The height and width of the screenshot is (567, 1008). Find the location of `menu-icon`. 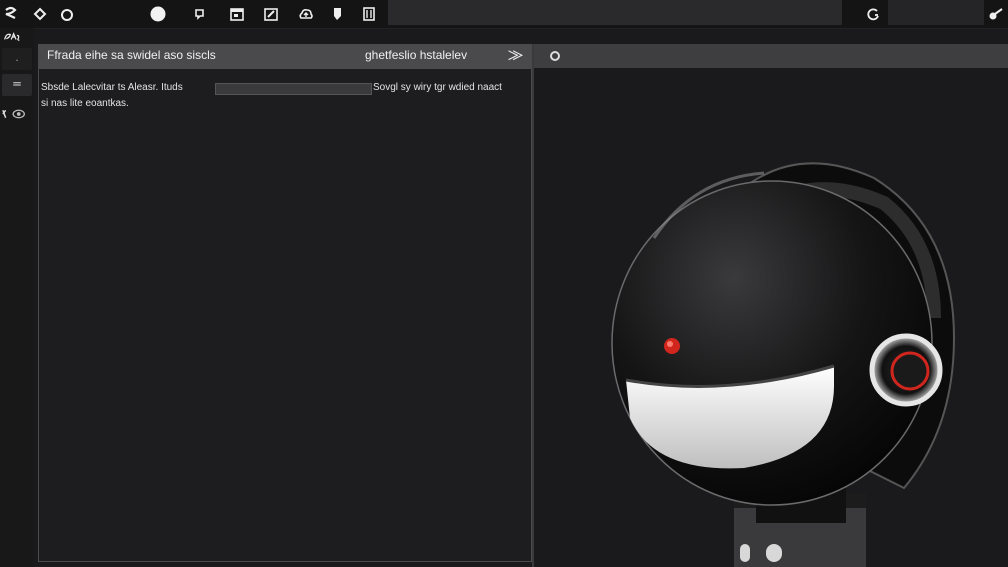

menu-icon is located at coordinates (17, 59).